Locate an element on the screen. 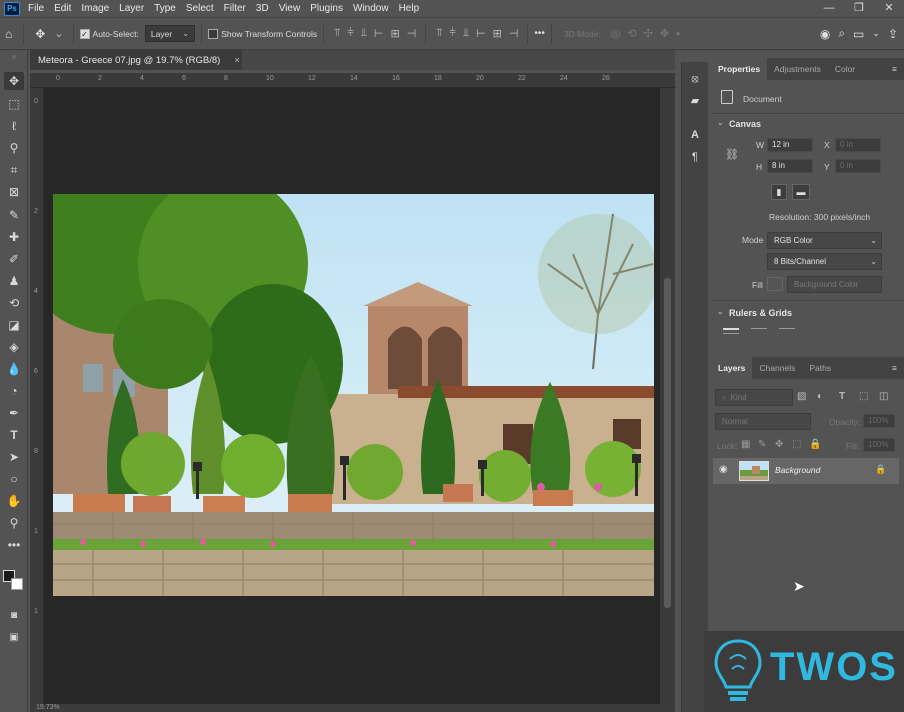 Image resolution: width=904 pixels, height=712 pixels. menu-edit: Edit is located at coordinates (62, 8).